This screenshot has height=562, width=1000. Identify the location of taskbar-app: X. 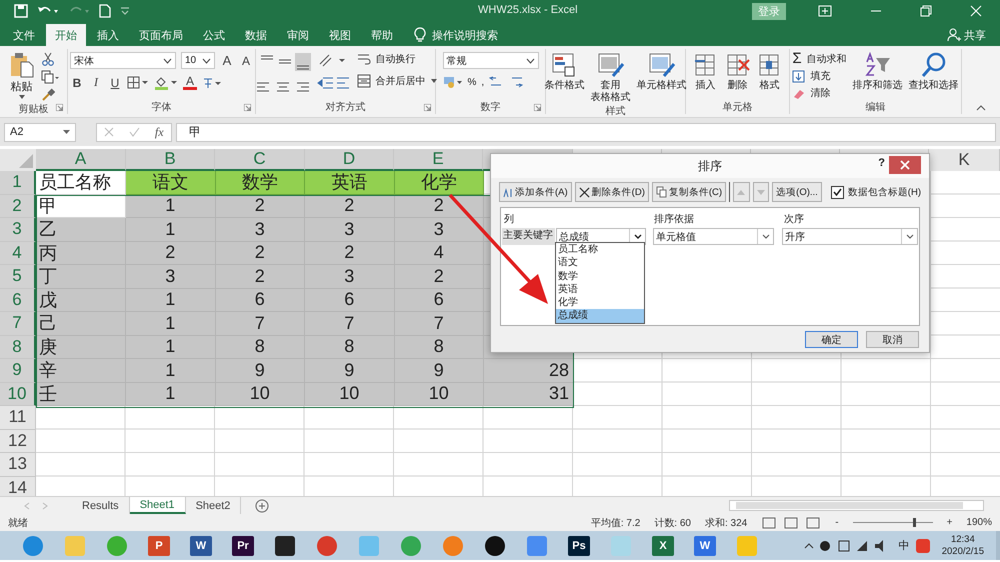
(663, 545).